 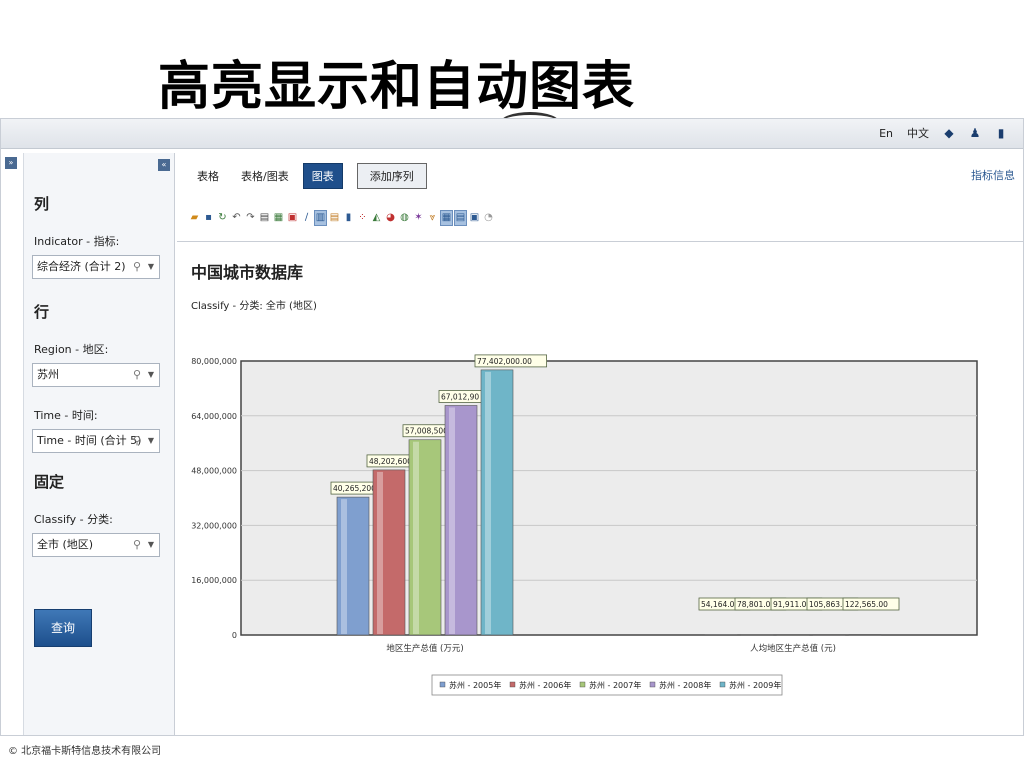 What do you see at coordinates (322, 176) in the screenshot?
I see `tab-chart: 图表` at bounding box center [322, 176].